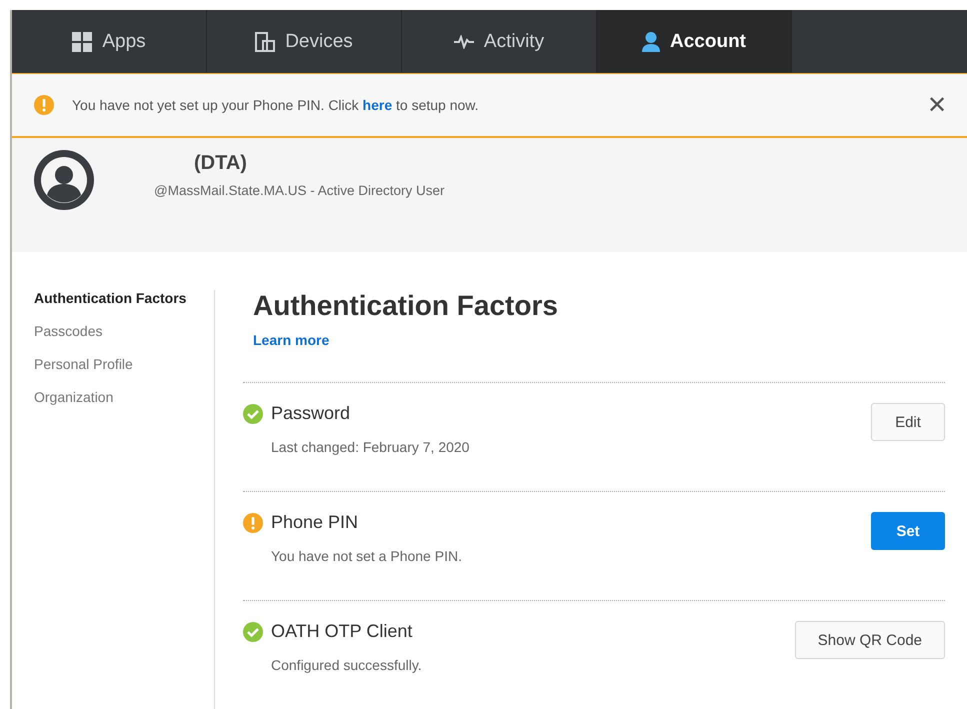 This screenshot has width=967, height=709. Describe the element at coordinates (276, 105) in the screenshot. I see `banner-message: You have not yet set up your Phone PIN. Click here to setup now.` at that location.